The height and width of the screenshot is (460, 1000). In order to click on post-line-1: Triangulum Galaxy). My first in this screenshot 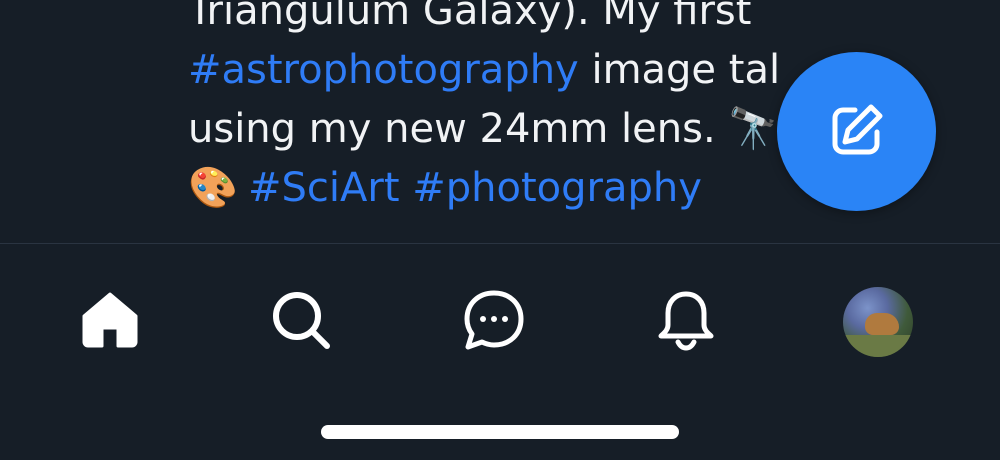, I will do `click(470, 17)`.